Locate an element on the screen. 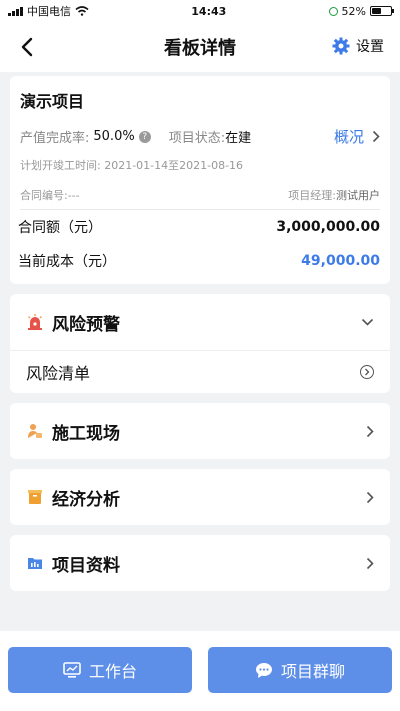 Image resolution: width=400 pixels, height=711 pixels. signal-icon is located at coordinates (15, 11).